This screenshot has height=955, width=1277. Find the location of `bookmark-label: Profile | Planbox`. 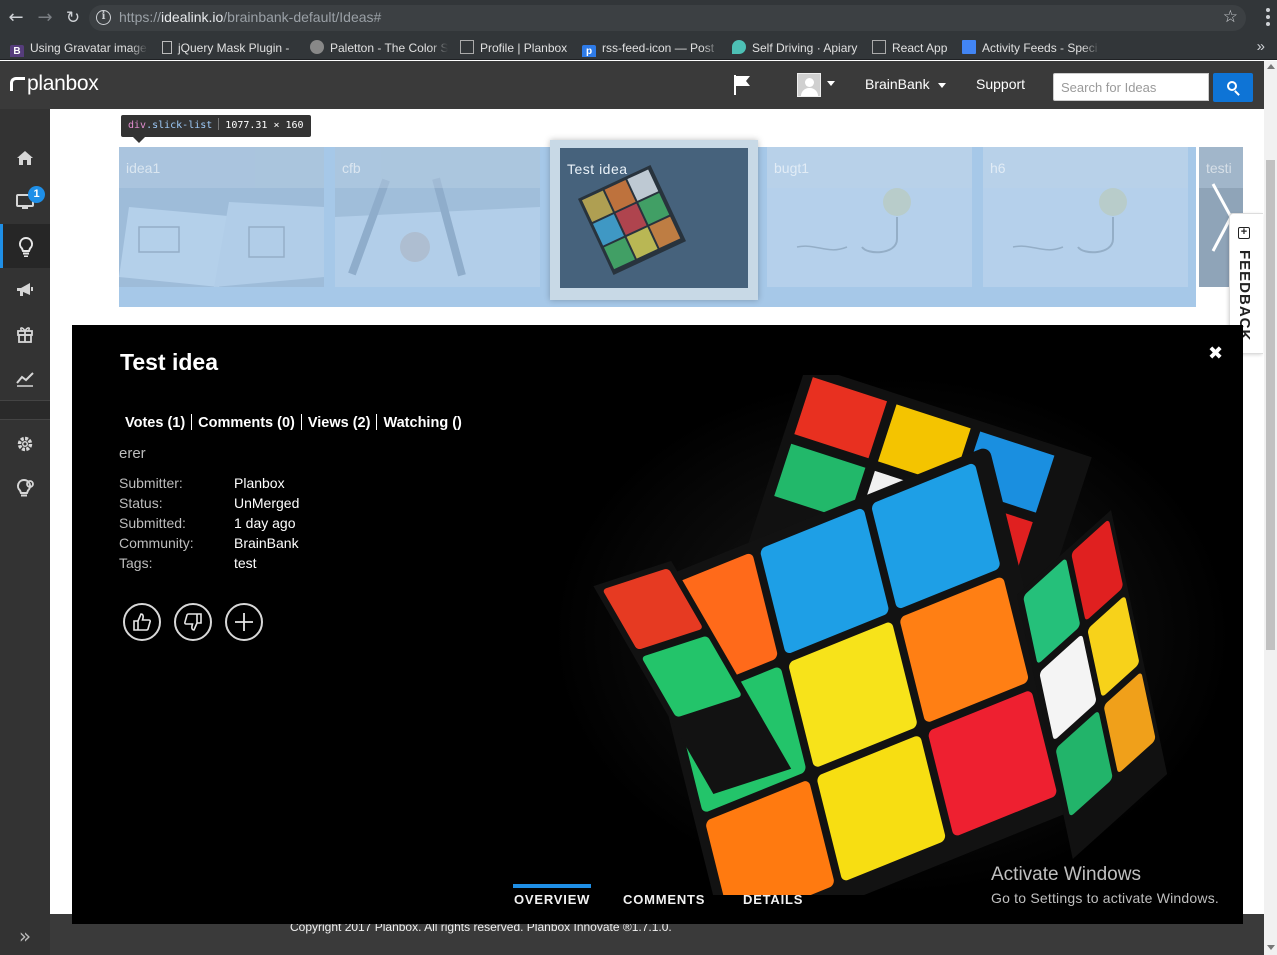

bookmark-label: Profile | Planbox is located at coordinates (524, 48).